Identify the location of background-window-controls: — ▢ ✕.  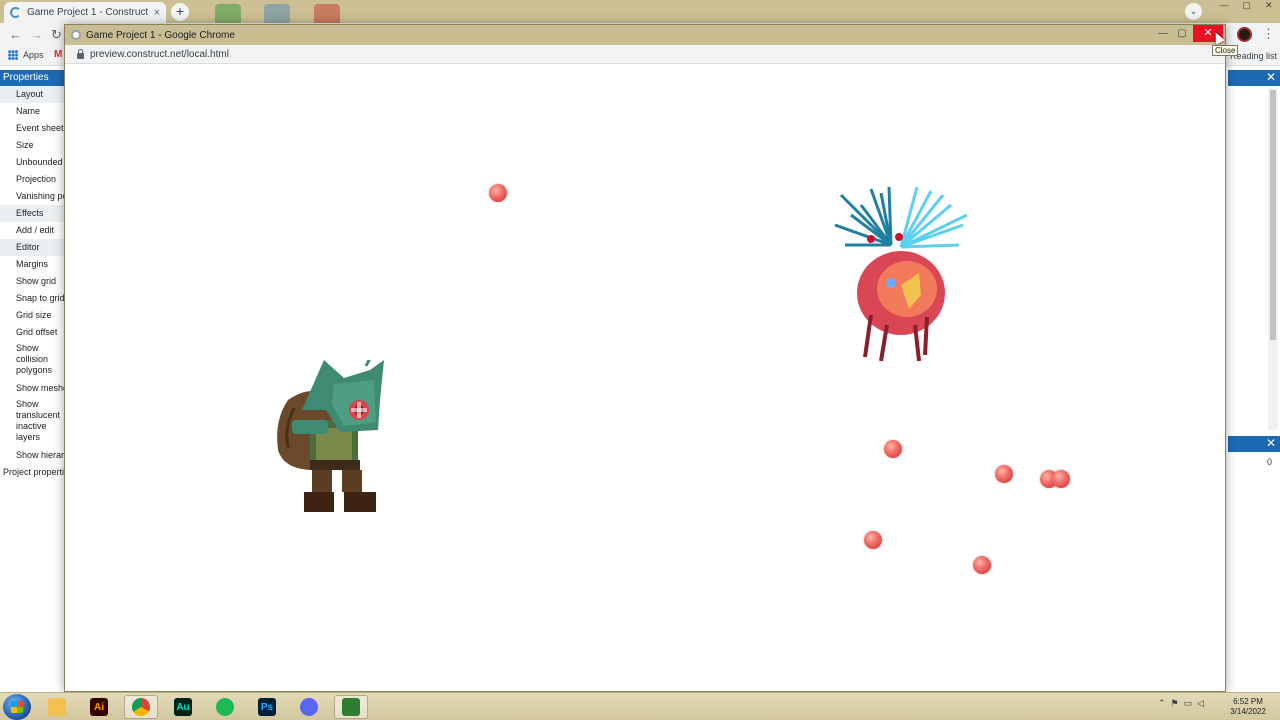
(1246, 7).